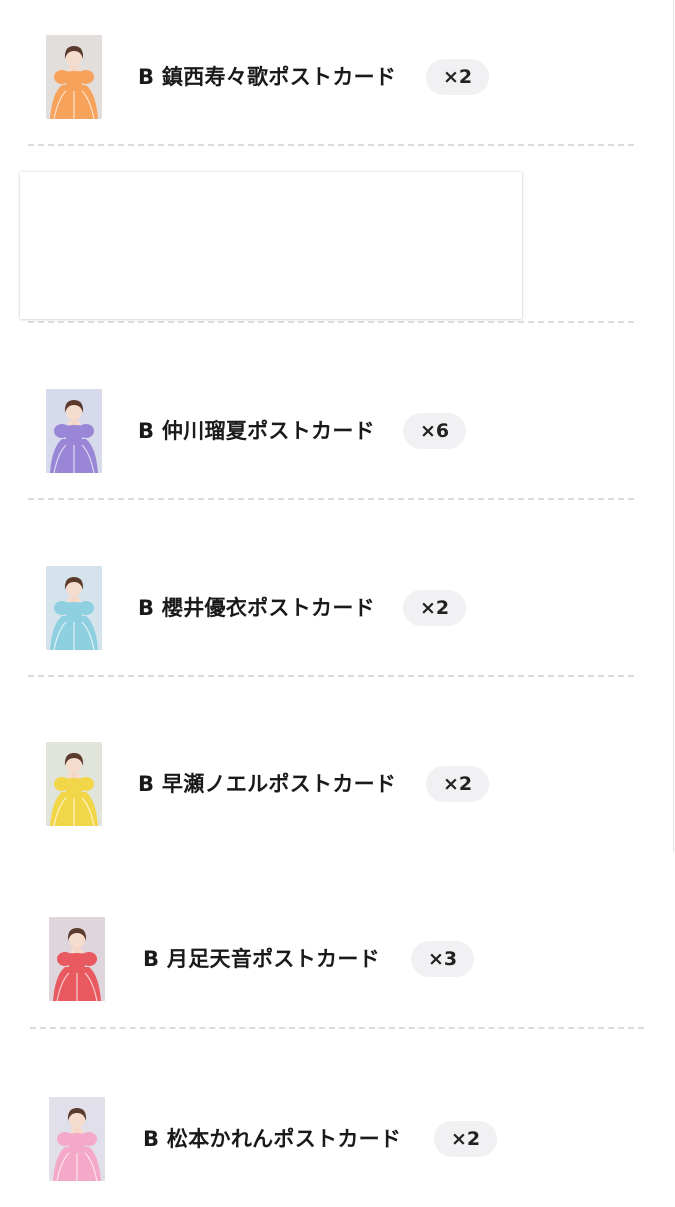 Image resolution: width=675 pixels, height=1207 pixels. Describe the element at coordinates (443, 959) in the screenshot. I see `quantity-badge: ×3` at that location.